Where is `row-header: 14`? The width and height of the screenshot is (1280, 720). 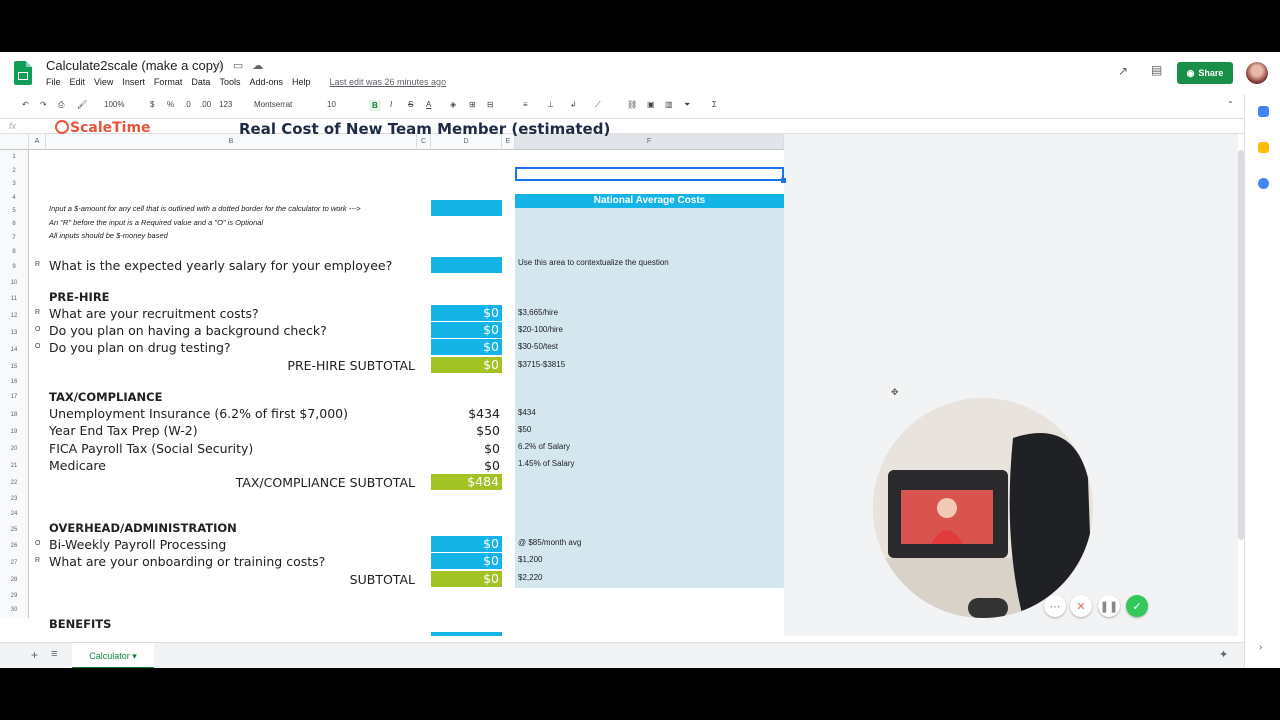 row-header: 14 is located at coordinates (14, 350).